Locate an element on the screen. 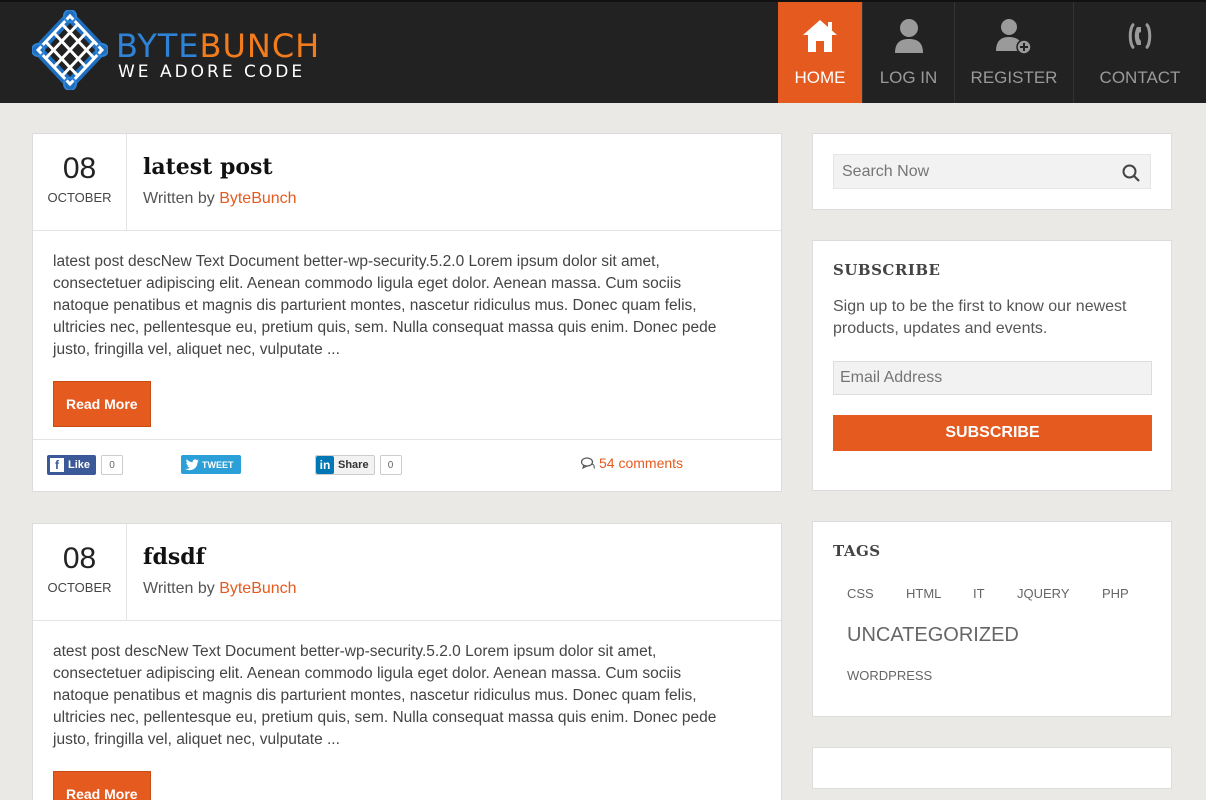  nav-contact: CONTACT is located at coordinates (1139, 52).